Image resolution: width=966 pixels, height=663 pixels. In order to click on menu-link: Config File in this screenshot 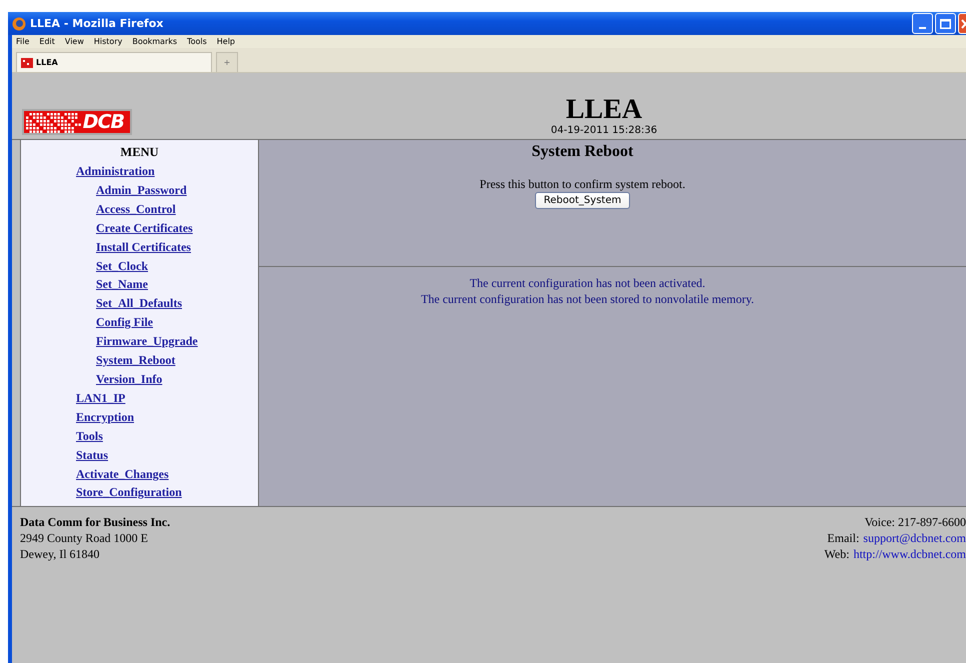, I will do `click(124, 322)`.